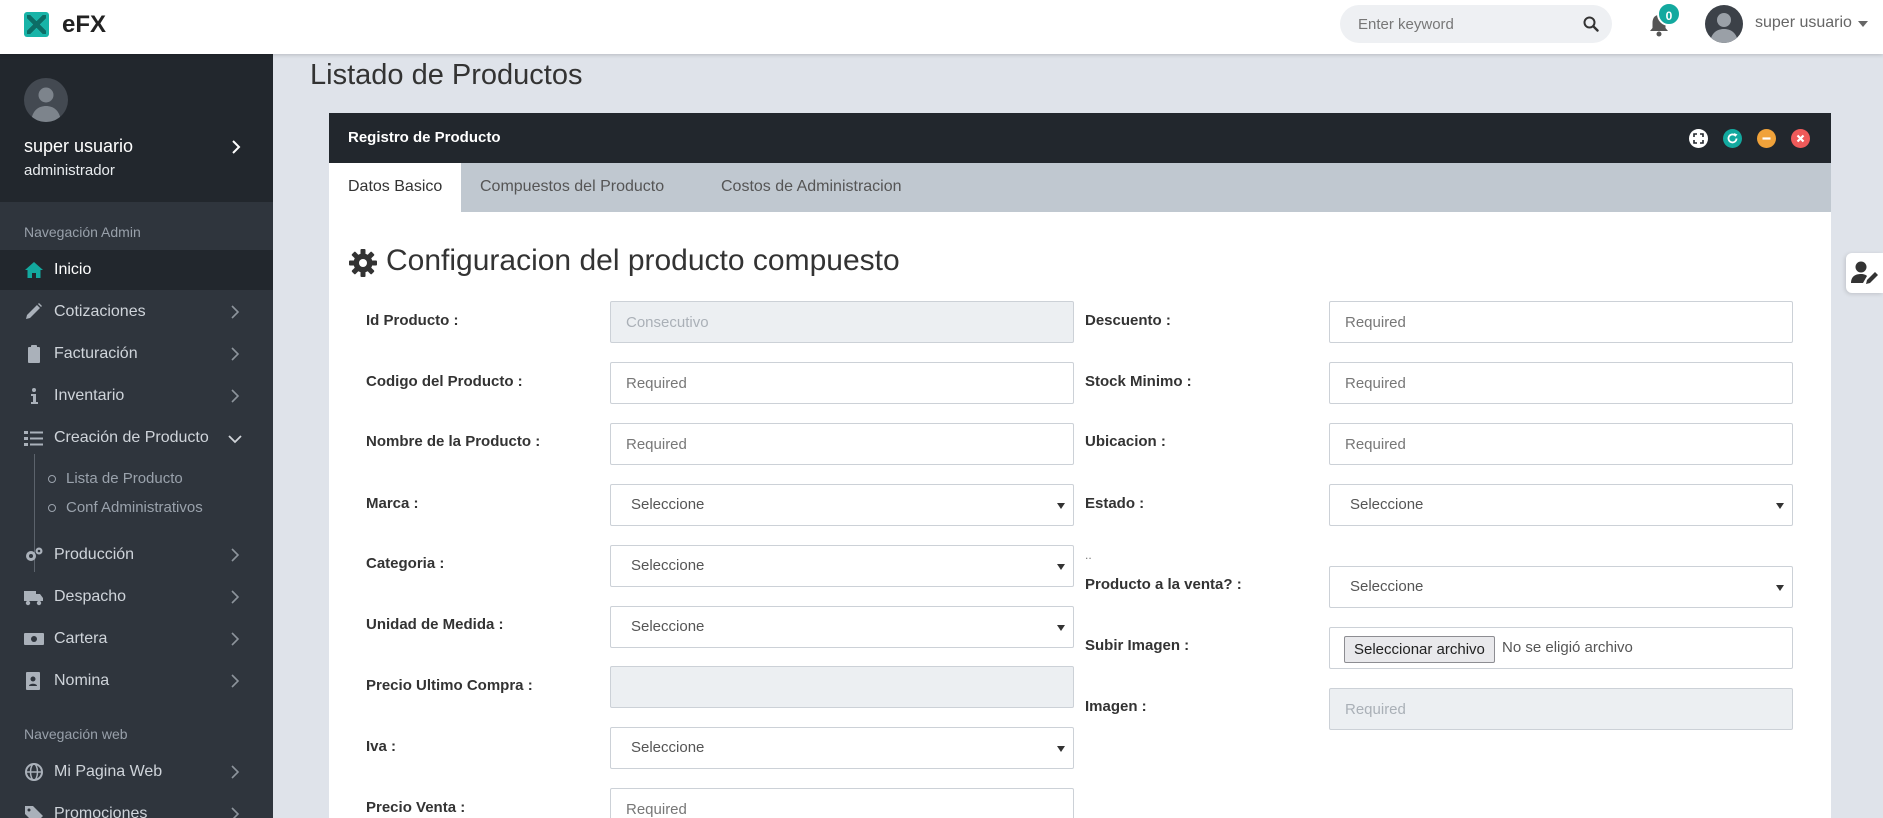  Describe the element at coordinates (1724, 24) in the screenshot. I see `user-avatar` at that location.